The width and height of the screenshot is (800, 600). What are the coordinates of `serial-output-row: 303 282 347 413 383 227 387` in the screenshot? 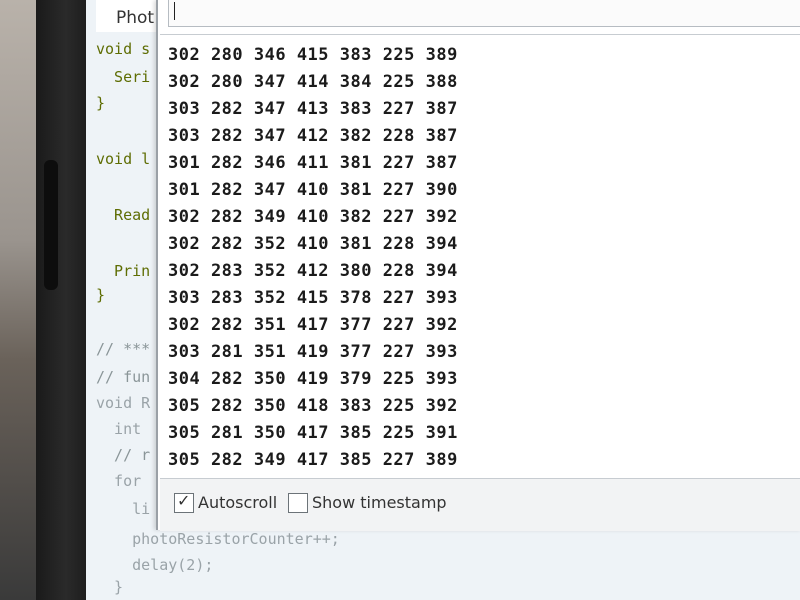 It's located at (313, 109).